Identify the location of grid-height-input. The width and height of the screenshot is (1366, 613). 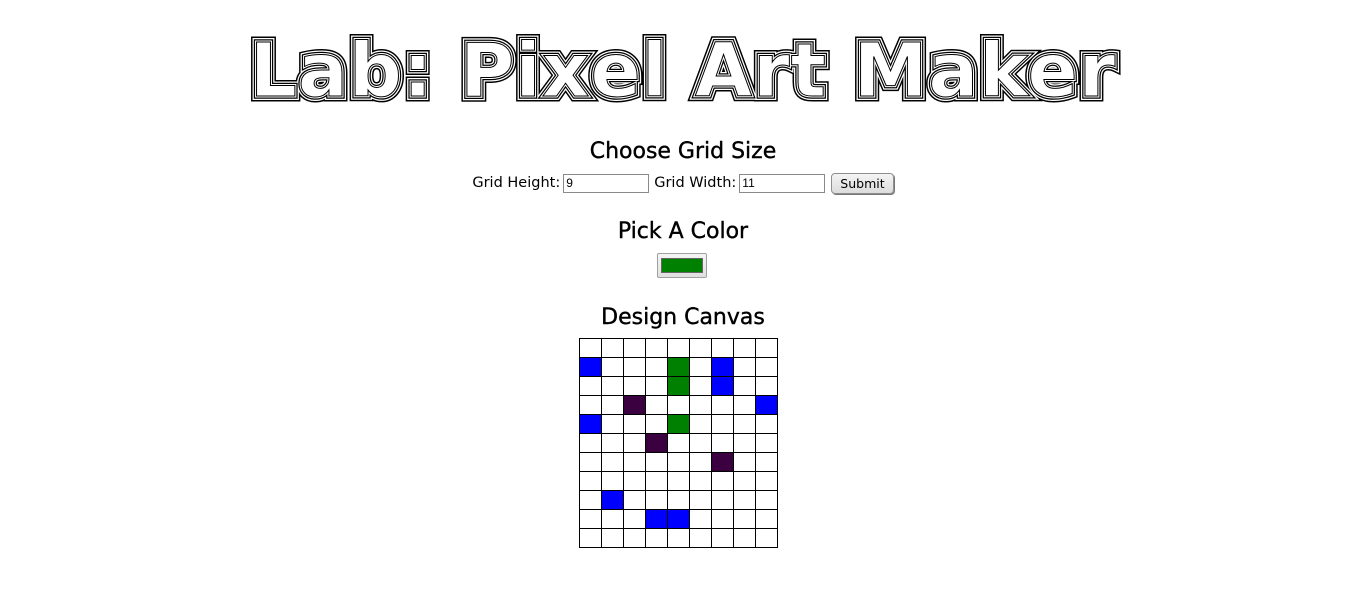
(606, 183).